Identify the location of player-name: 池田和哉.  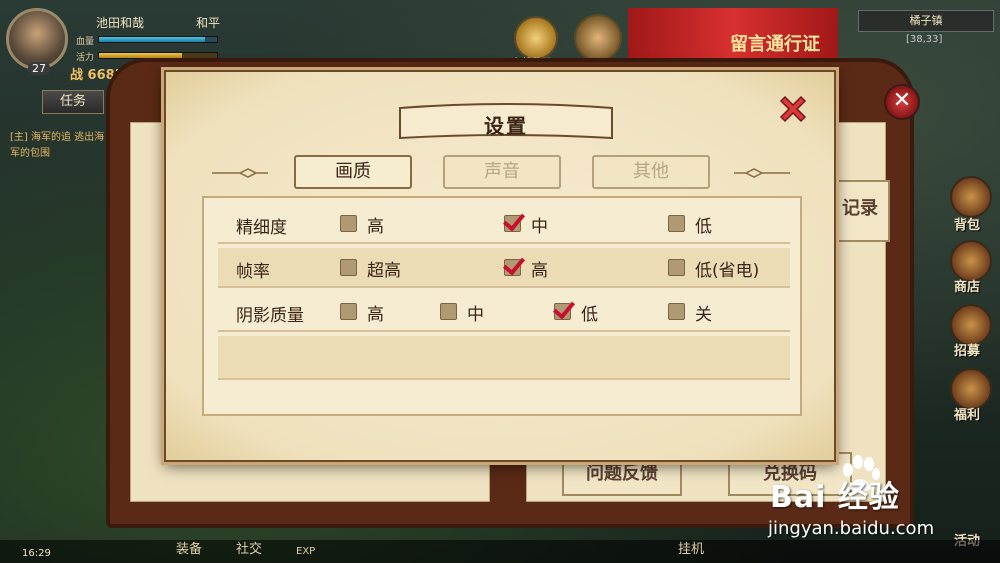
(120, 23).